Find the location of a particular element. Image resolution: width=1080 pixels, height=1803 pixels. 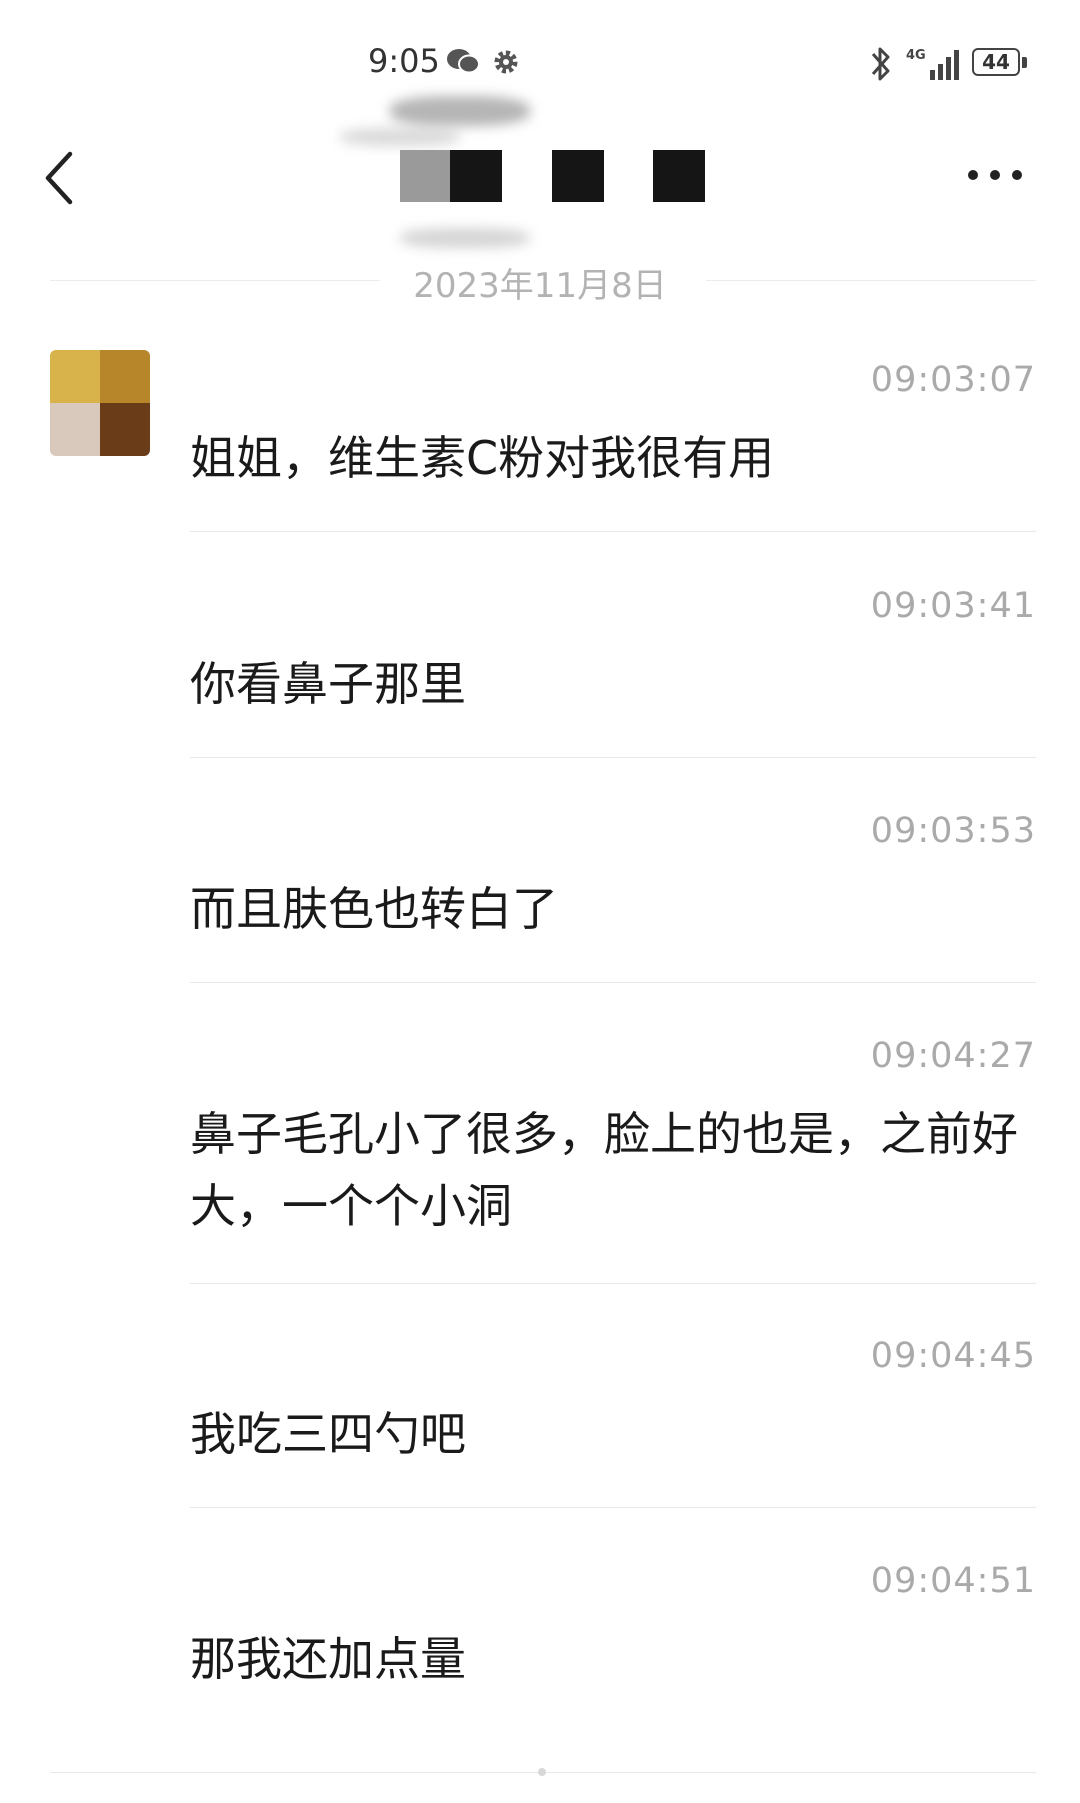

wechat-icon is located at coordinates (463, 61).